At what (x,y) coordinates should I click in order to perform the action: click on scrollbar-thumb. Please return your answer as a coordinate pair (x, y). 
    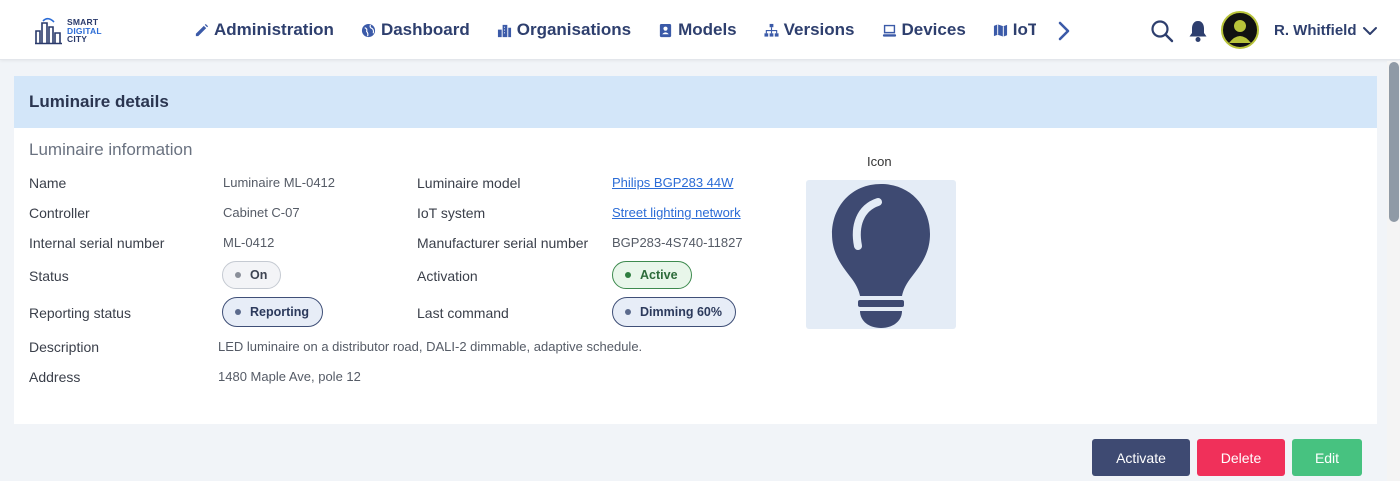
    Looking at the image, I should click on (1394, 142).